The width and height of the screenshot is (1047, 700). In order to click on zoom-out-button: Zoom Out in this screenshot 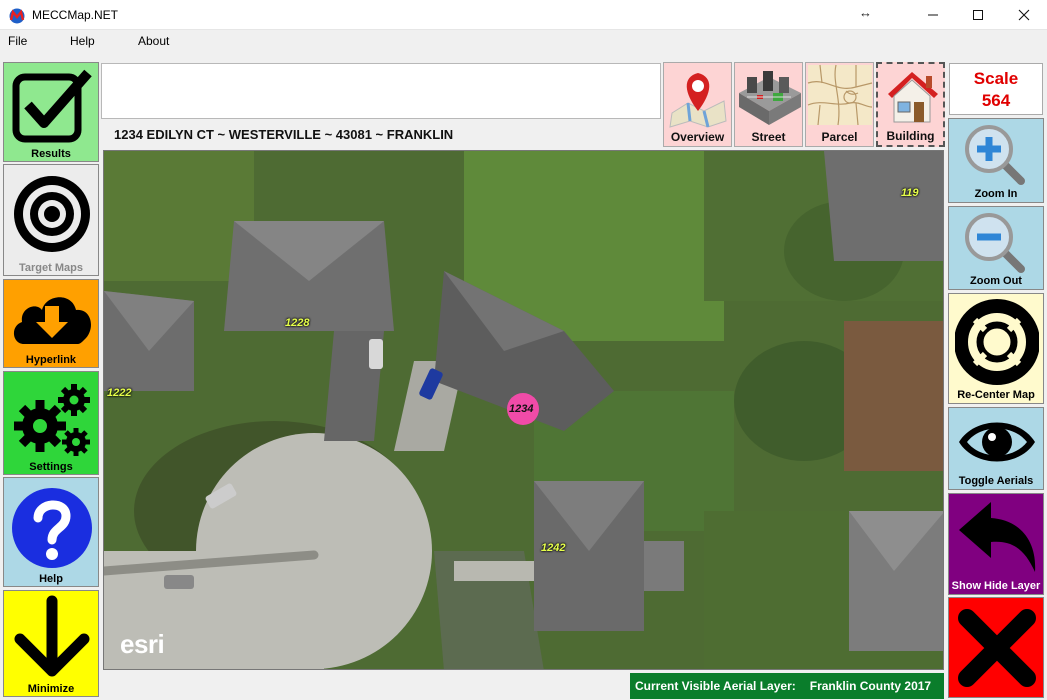, I will do `click(996, 248)`.